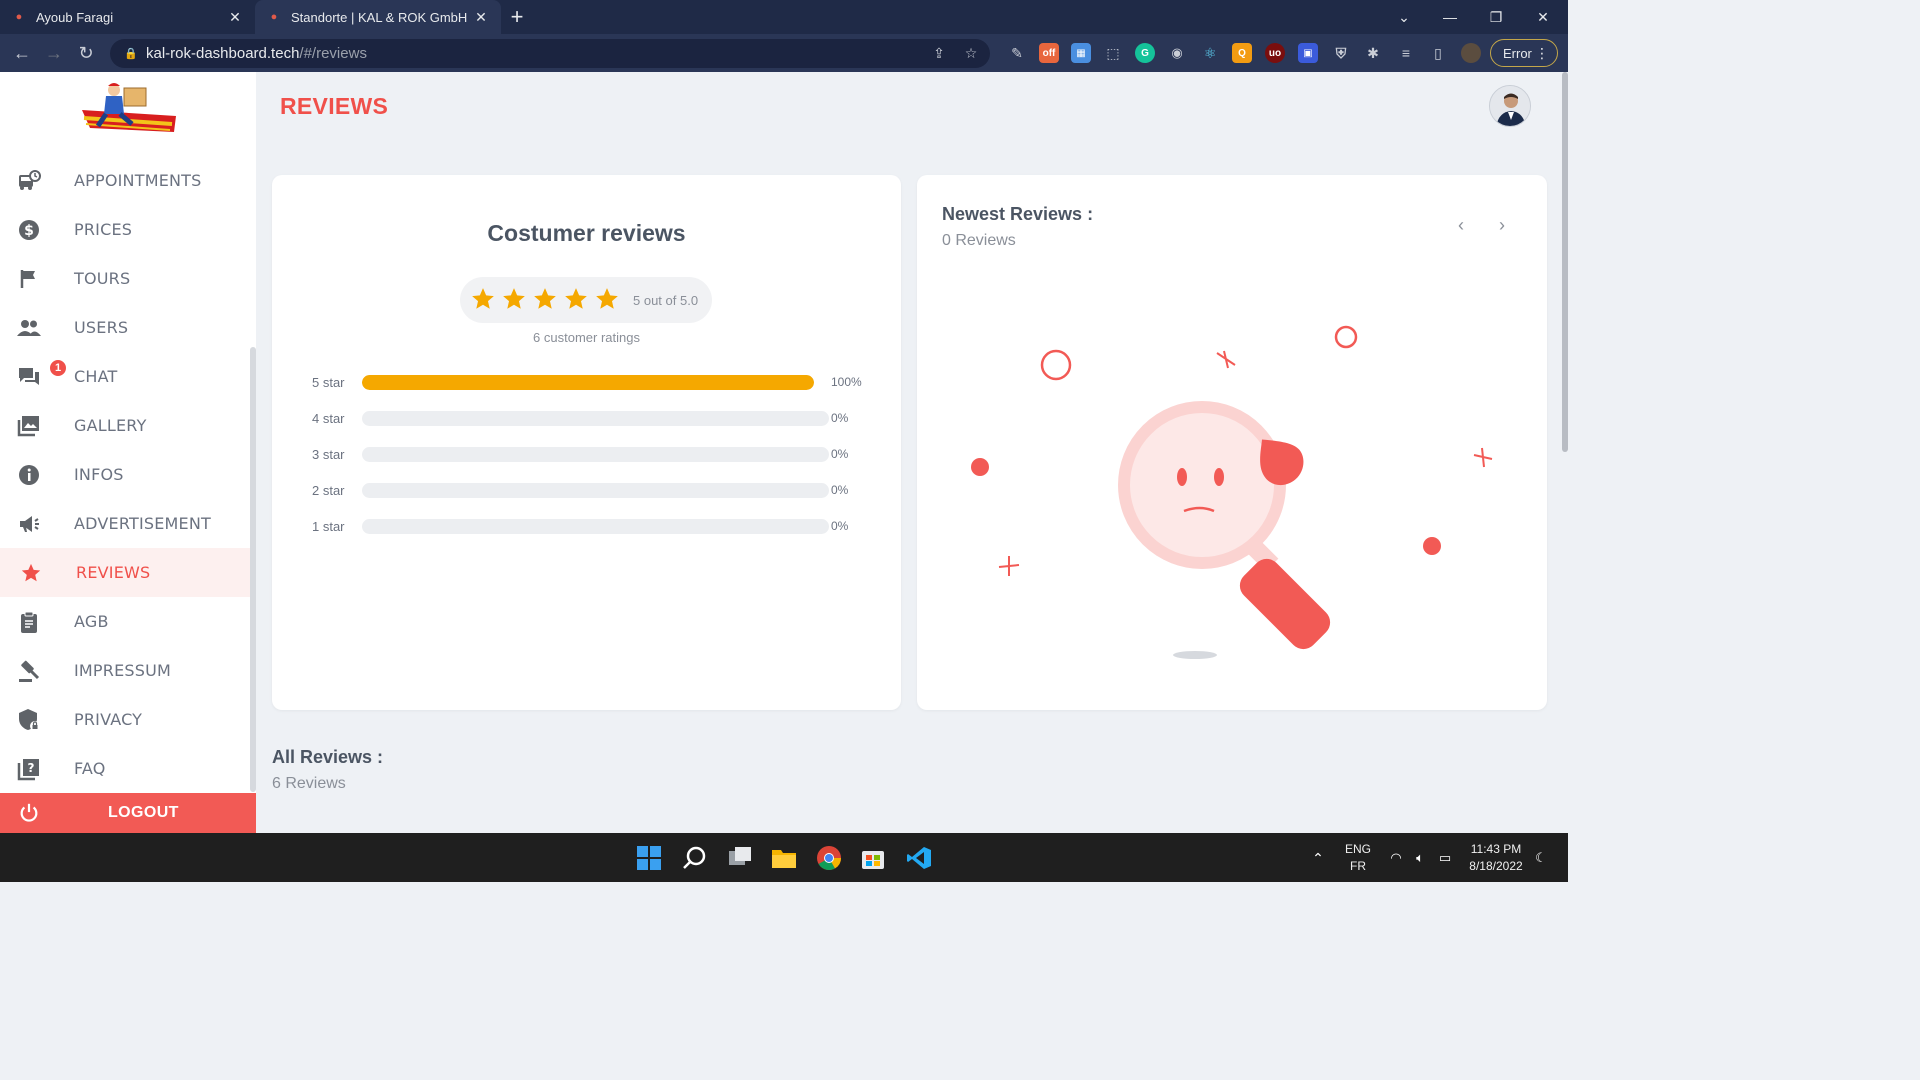 This screenshot has height=1080, width=1920. Describe the element at coordinates (29, 279) in the screenshot. I see `flag-icon` at that location.